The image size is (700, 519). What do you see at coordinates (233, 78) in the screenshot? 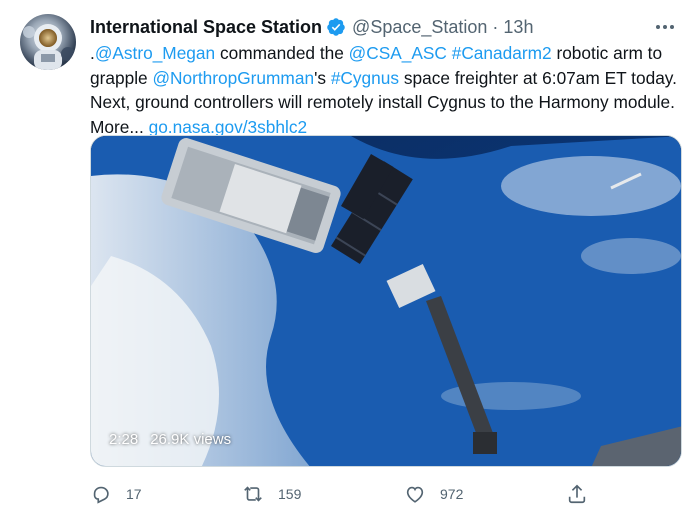
I see `mention-northropgrumman: @NorthropGrumman` at bounding box center [233, 78].